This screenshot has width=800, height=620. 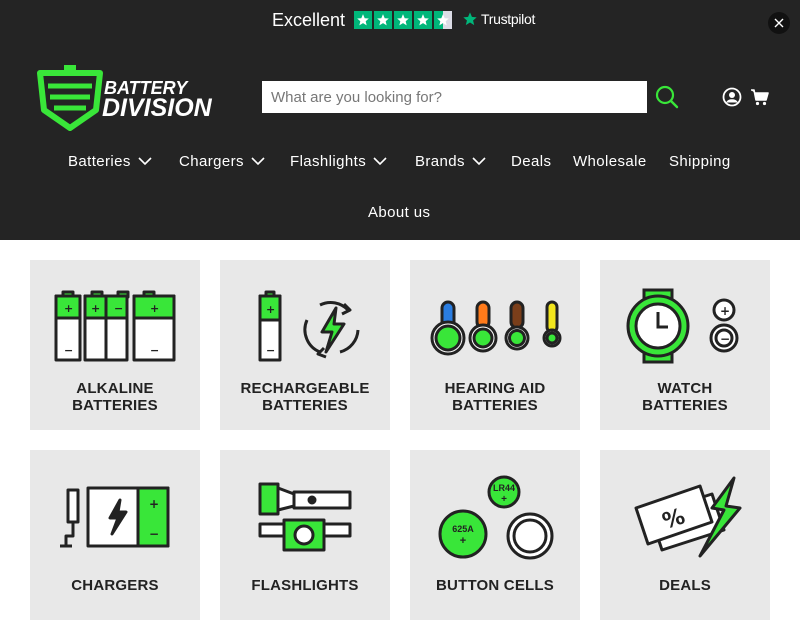 What do you see at coordinates (115, 517) in the screenshot?
I see `charger-icon: +−` at bounding box center [115, 517].